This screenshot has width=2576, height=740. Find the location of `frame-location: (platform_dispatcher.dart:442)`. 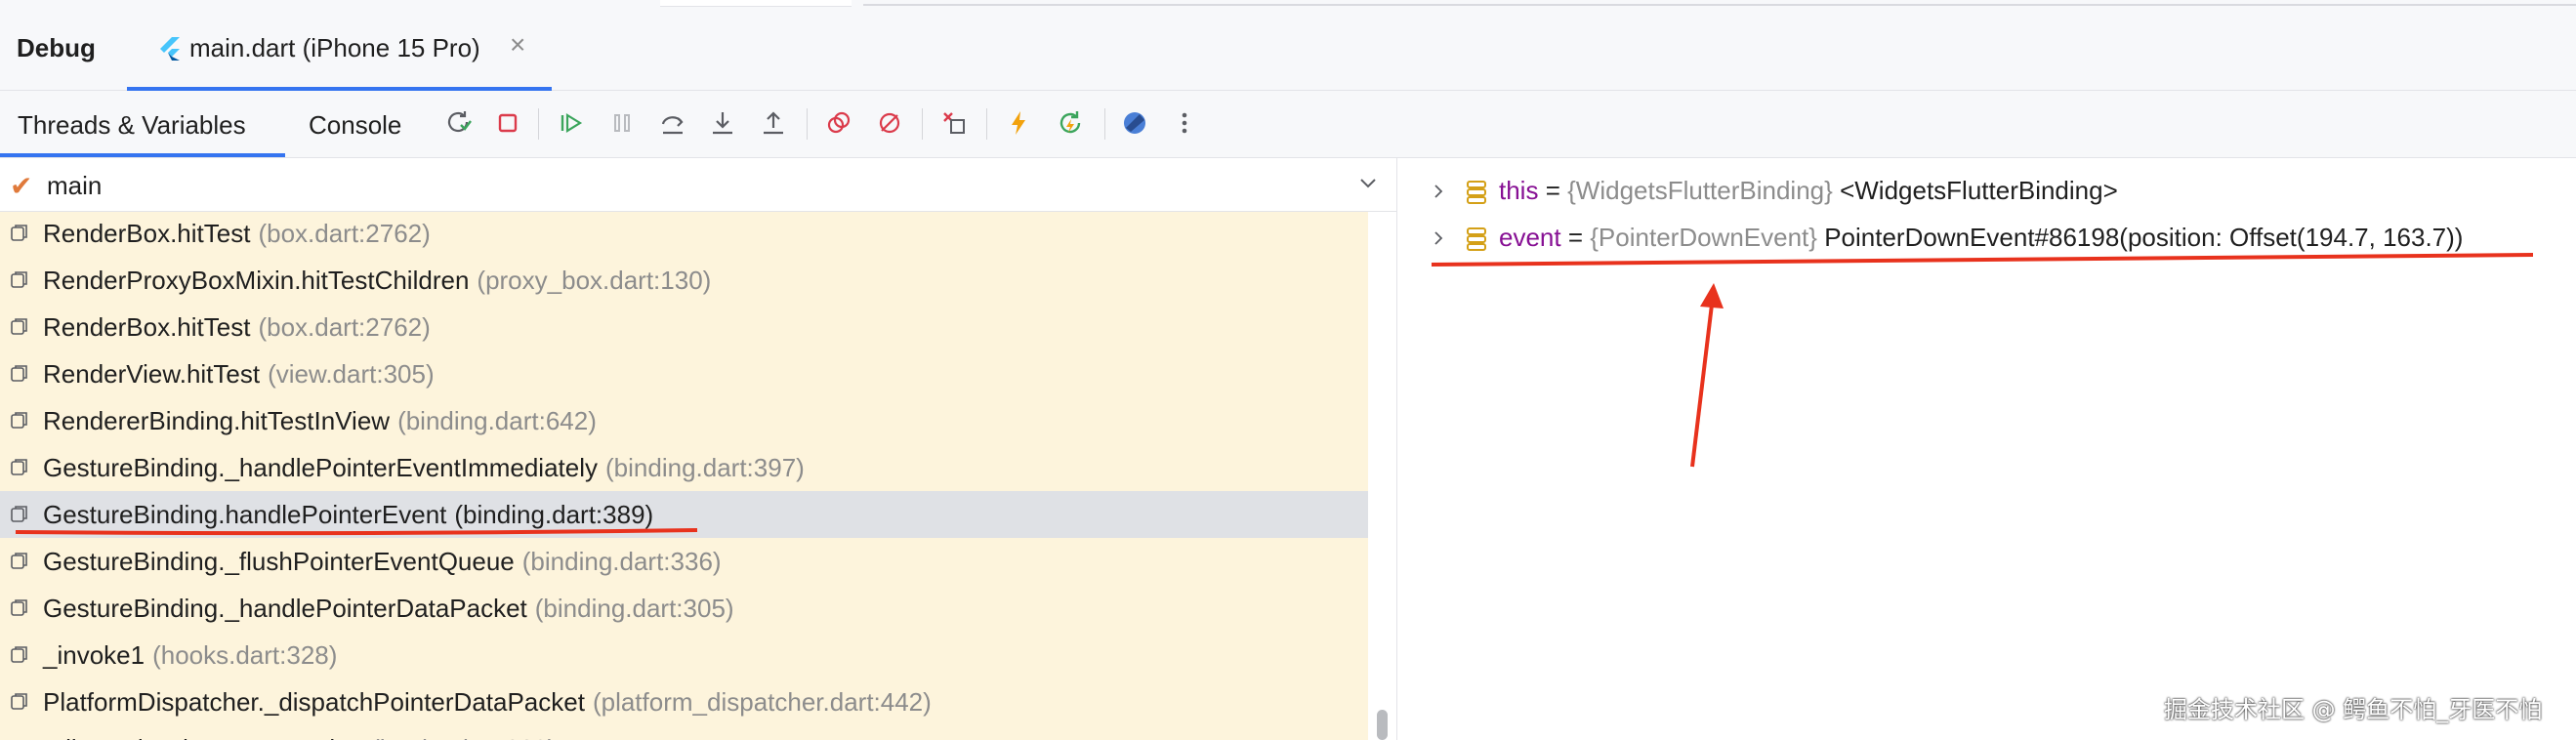

frame-location: (platform_dispatcher.dart:442) is located at coordinates (762, 702).